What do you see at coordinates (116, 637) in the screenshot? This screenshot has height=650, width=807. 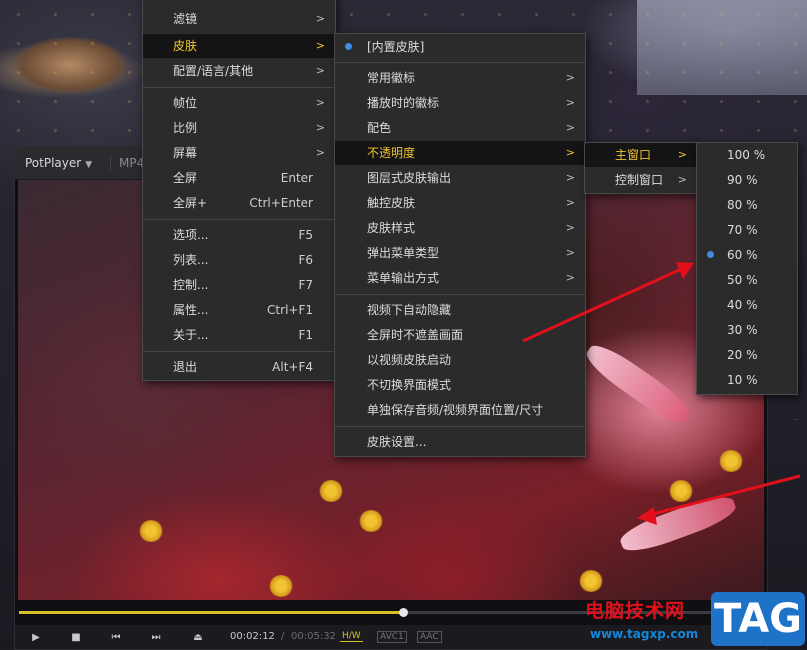 I see `previous-icon: ⏮` at bounding box center [116, 637].